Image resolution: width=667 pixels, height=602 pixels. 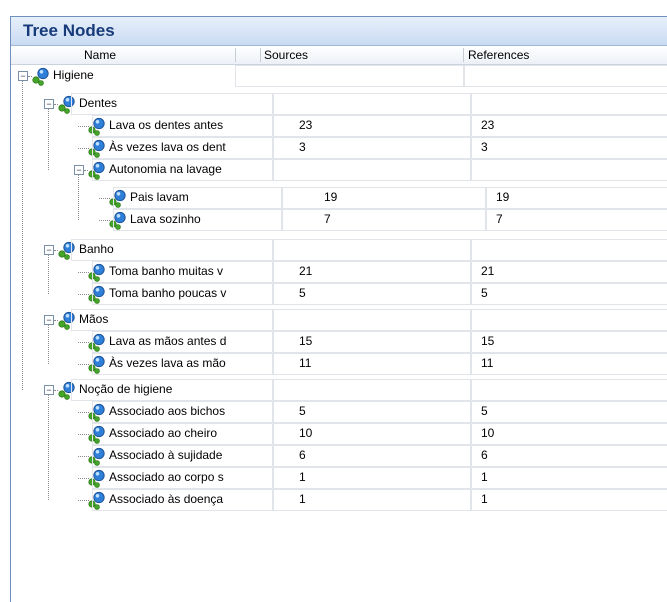 I want to click on table-row: Pais lavam 19 19, so click(x=339, y=198).